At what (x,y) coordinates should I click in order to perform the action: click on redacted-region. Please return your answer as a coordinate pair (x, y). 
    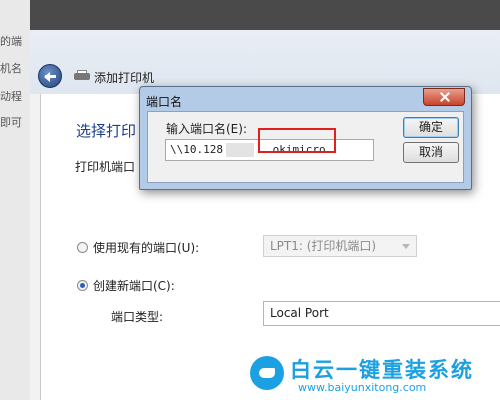
    Looking at the image, I should click on (240, 150).